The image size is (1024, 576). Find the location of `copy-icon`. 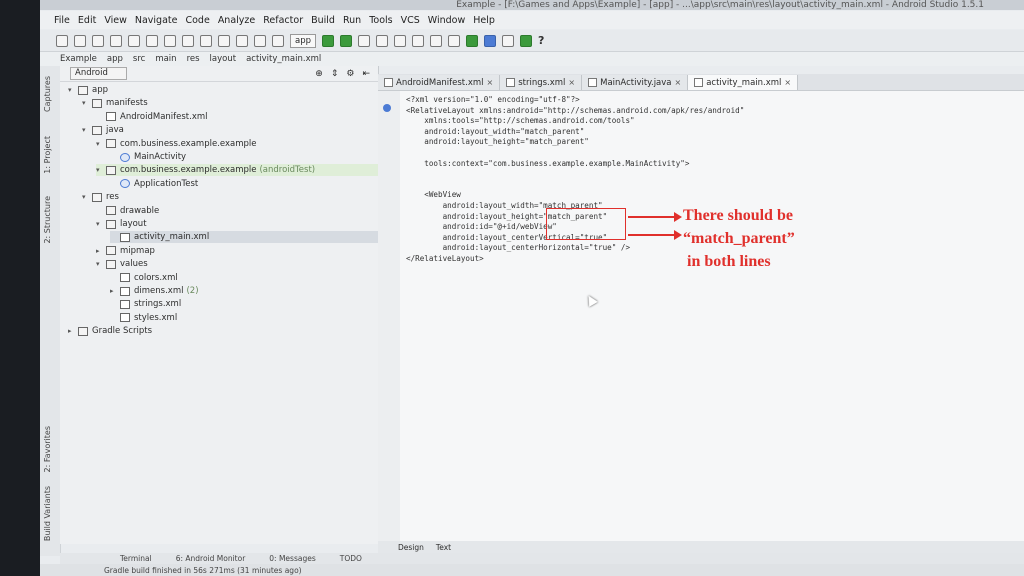

copy-icon is located at coordinates (170, 40).